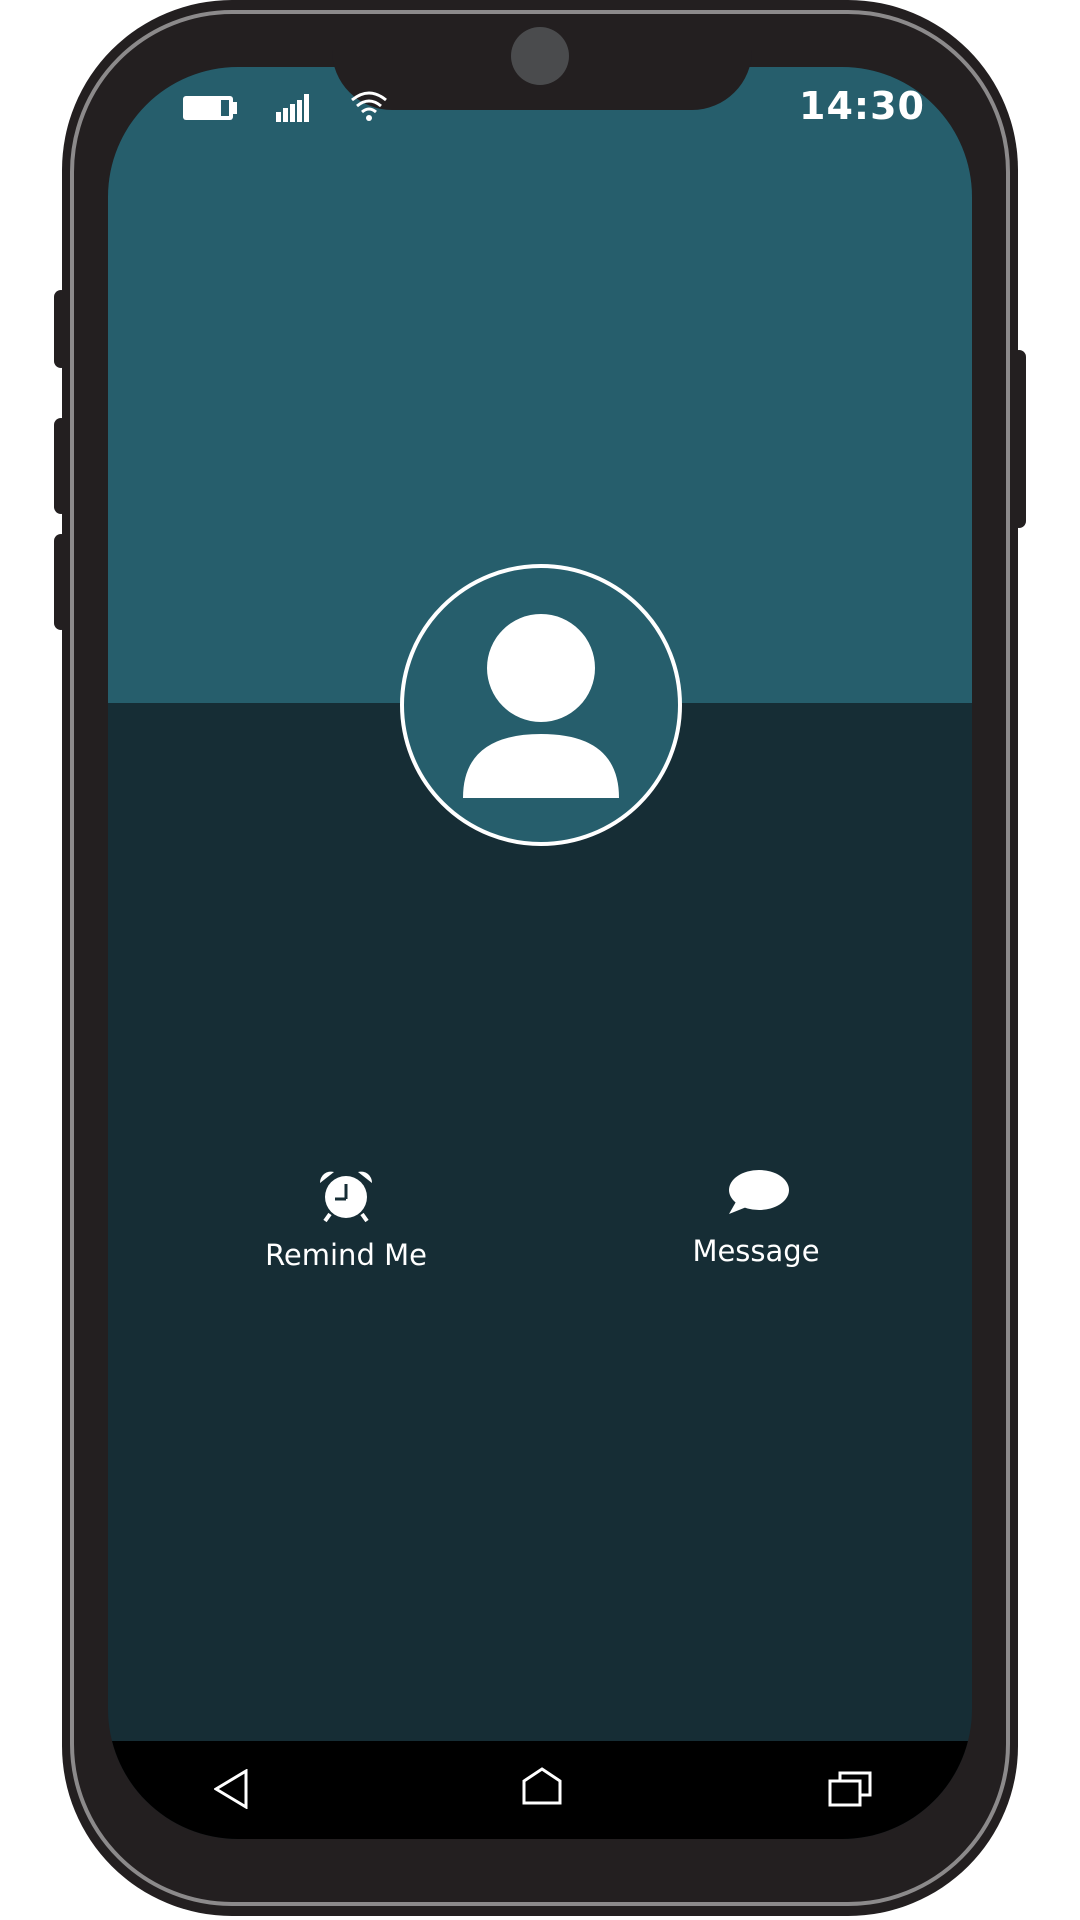 Image resolution: width=1080 pixels, height=1920 pixels. What do you see at coordinates (756, 1196) in the screenshot?
I see `chat-bubble-icon` at bounding box center [756, 1196].